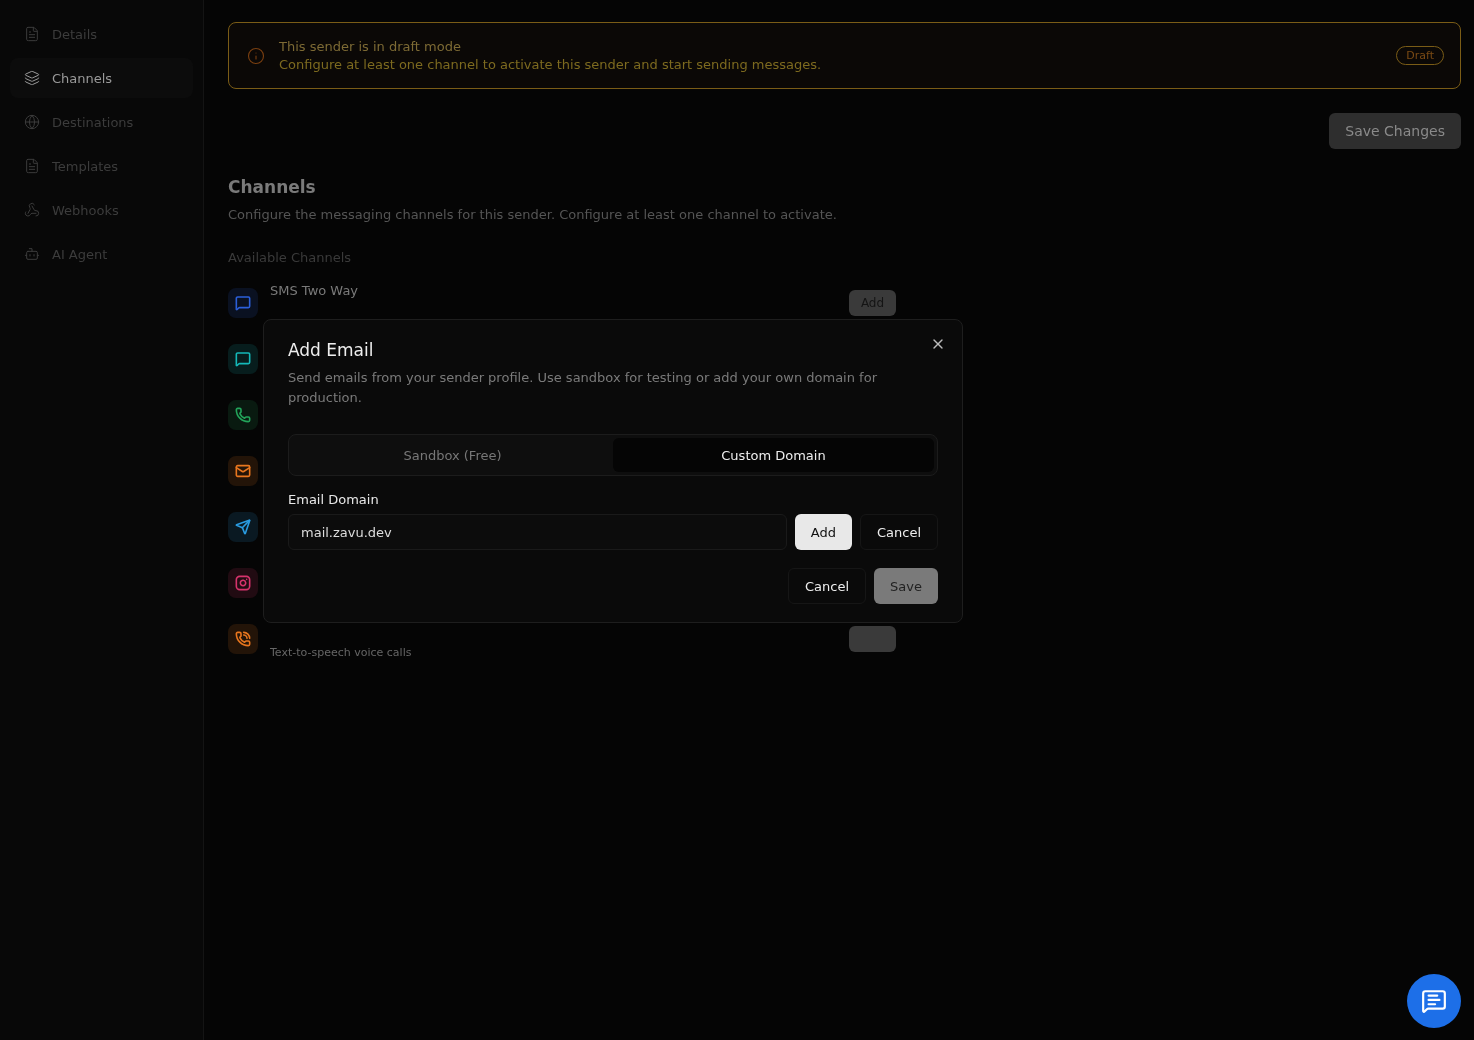 The width and height of the screenshot is (1474, 1040). What do you see at coordinates (331, 350) in the screenshot?
I see `dialog-title: Add Email` at bounding box center [331, 350].